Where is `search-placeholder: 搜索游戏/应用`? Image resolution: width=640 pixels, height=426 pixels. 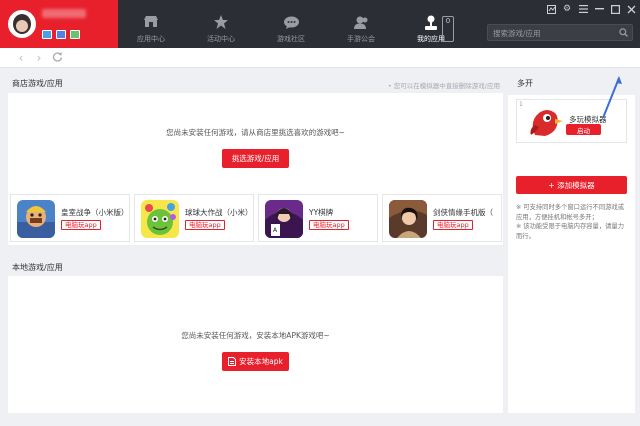 search-placeholder: 搜索游戏/应用 is located at coordinates (517, 33).